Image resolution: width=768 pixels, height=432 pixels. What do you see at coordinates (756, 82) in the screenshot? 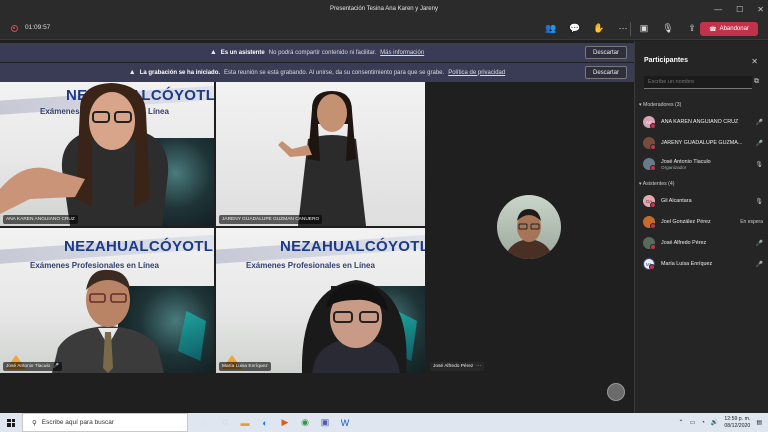
I see `share-invite-icon: ⧉` at bounding box center [756, 82].